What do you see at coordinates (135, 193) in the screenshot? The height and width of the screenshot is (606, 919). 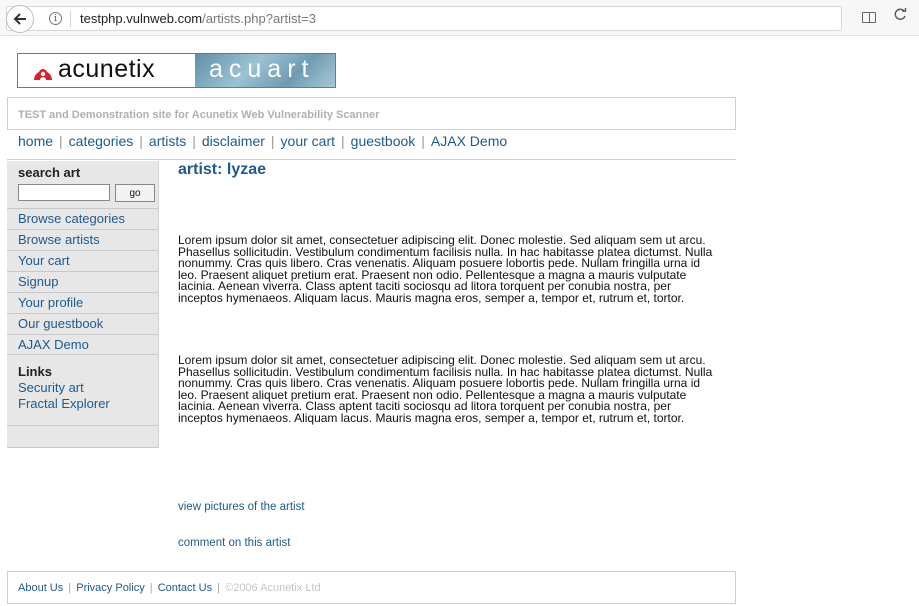 I see `go-button: go` at bounding box center [135, 193].